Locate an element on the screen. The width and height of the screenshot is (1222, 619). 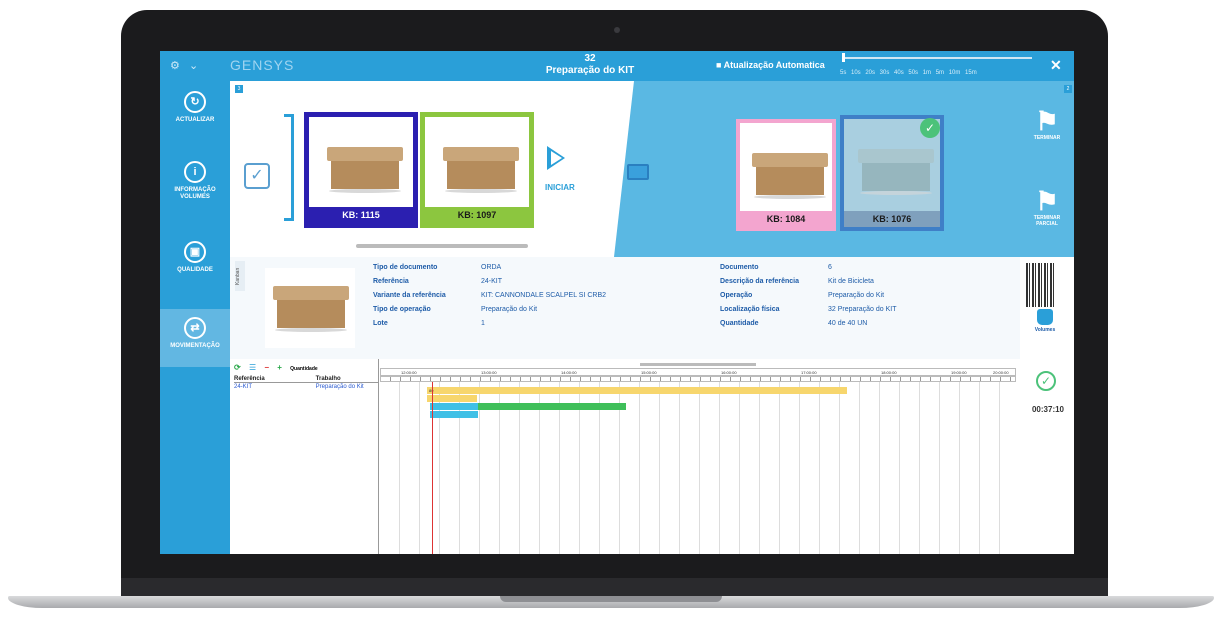
col-referencia: Referência is located at coordinates (274, 379).